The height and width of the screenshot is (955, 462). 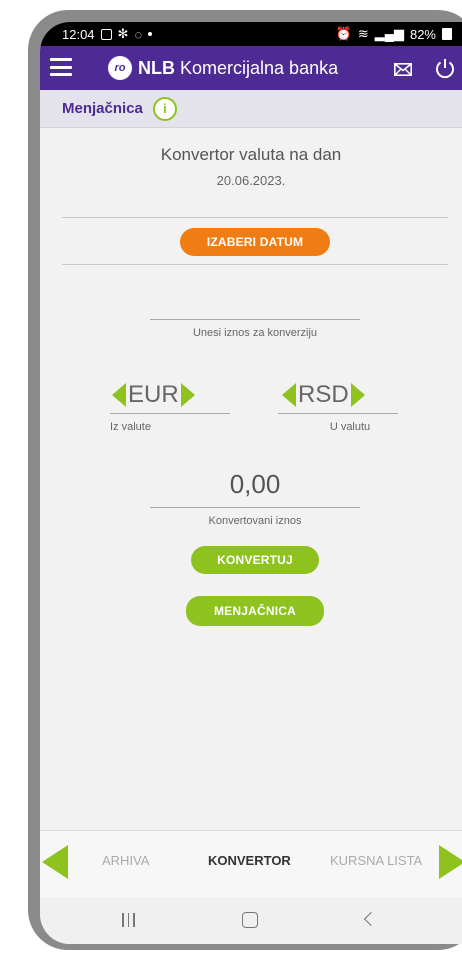 I want to click on settings-notification-icon: ✻, so click(x=123, y=33).